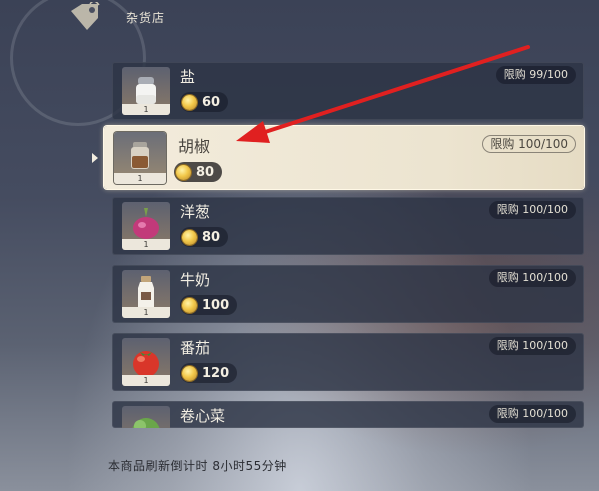  I want to click on price-value: 60, so click(211, 102).